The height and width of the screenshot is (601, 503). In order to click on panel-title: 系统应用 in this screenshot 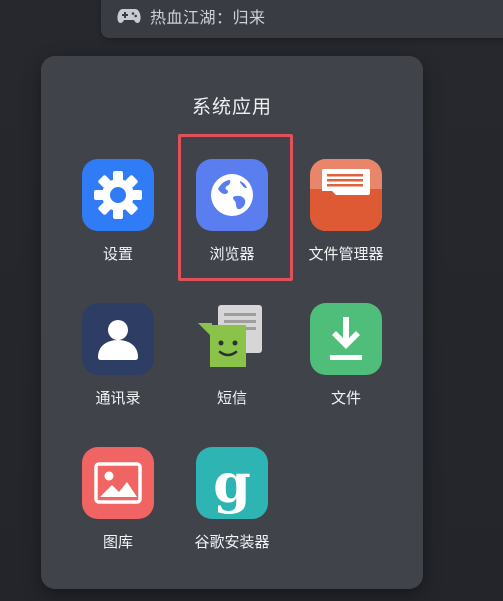, I will do `click(231, 107)`.